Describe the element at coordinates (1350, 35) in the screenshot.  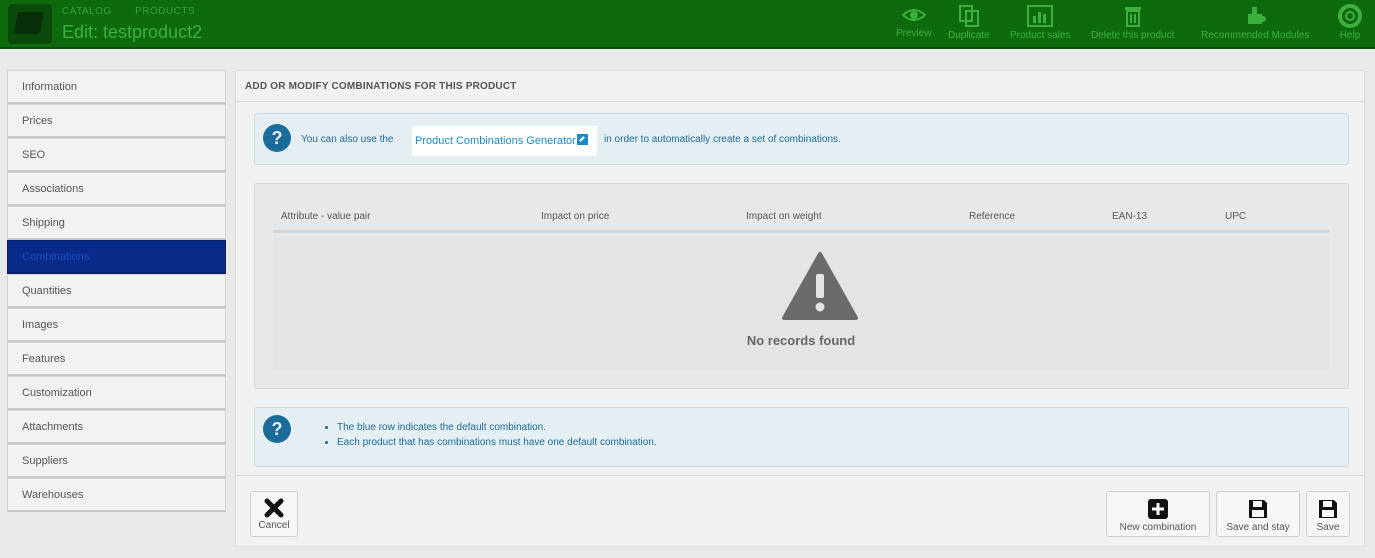
I see `help-label: Help` at that location.